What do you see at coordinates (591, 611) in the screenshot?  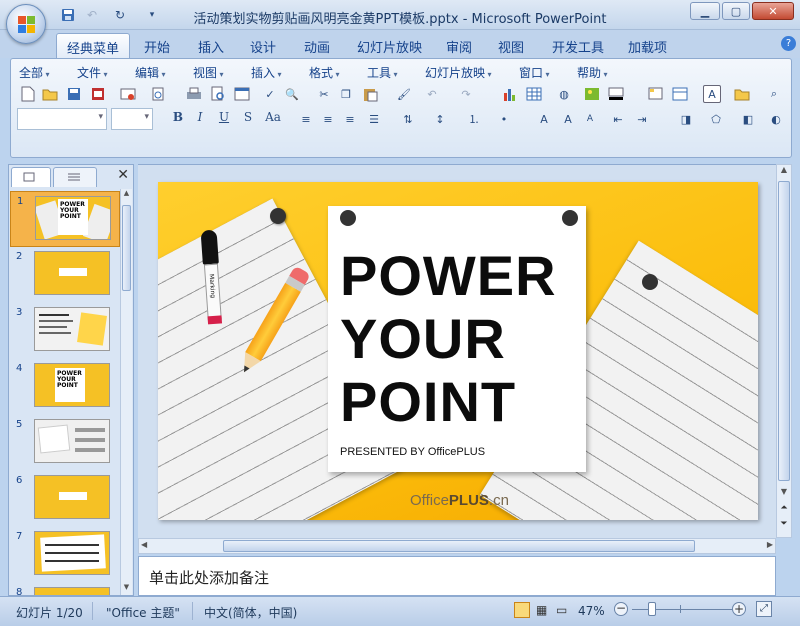 I see `zoom-level: 47%` at bounding box center [591, 611].